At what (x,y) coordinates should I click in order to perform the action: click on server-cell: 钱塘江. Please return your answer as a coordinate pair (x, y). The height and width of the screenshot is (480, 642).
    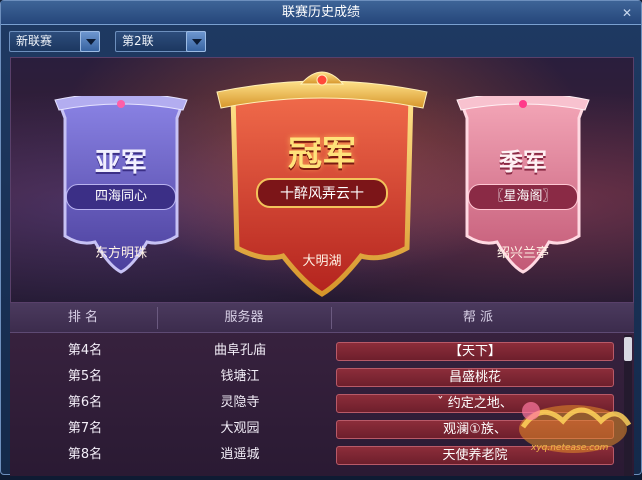
    Looking at the image, I should click on (240, 376).